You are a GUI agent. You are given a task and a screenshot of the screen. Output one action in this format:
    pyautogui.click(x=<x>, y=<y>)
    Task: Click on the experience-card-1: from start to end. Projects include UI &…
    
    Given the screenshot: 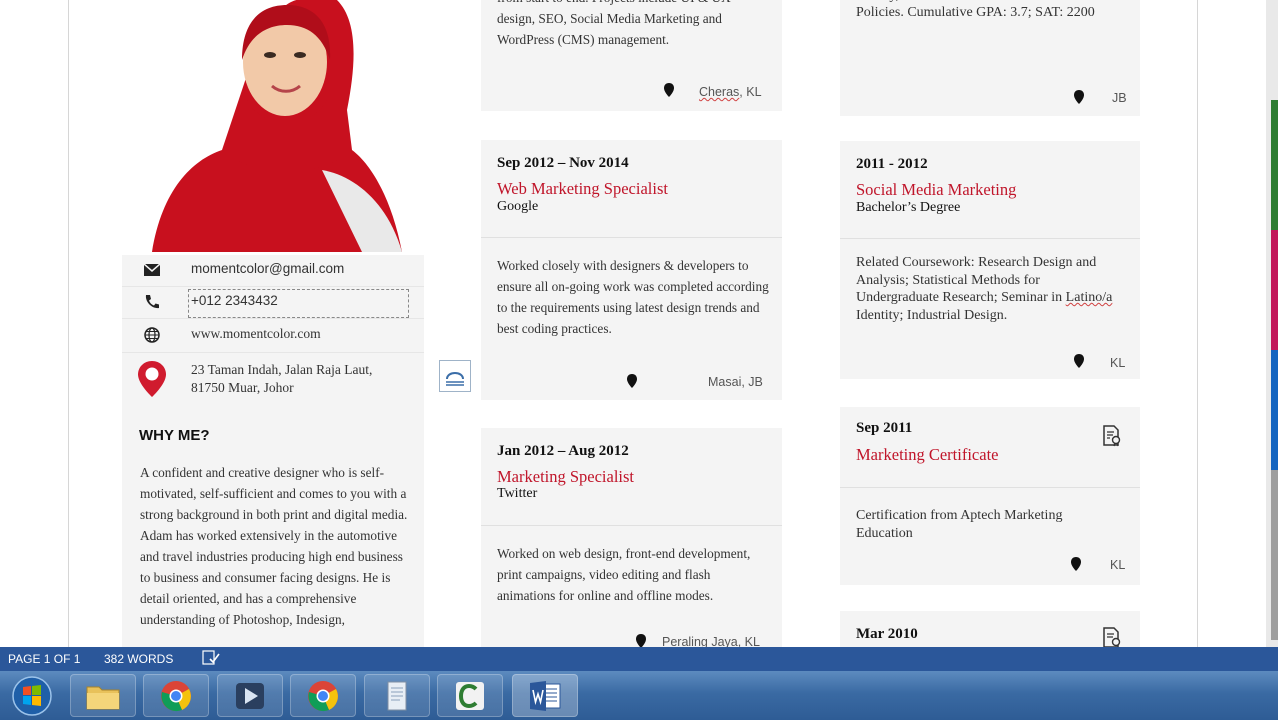 What is the action you would take?
    pyautogui.click(x=631, y=55)
    